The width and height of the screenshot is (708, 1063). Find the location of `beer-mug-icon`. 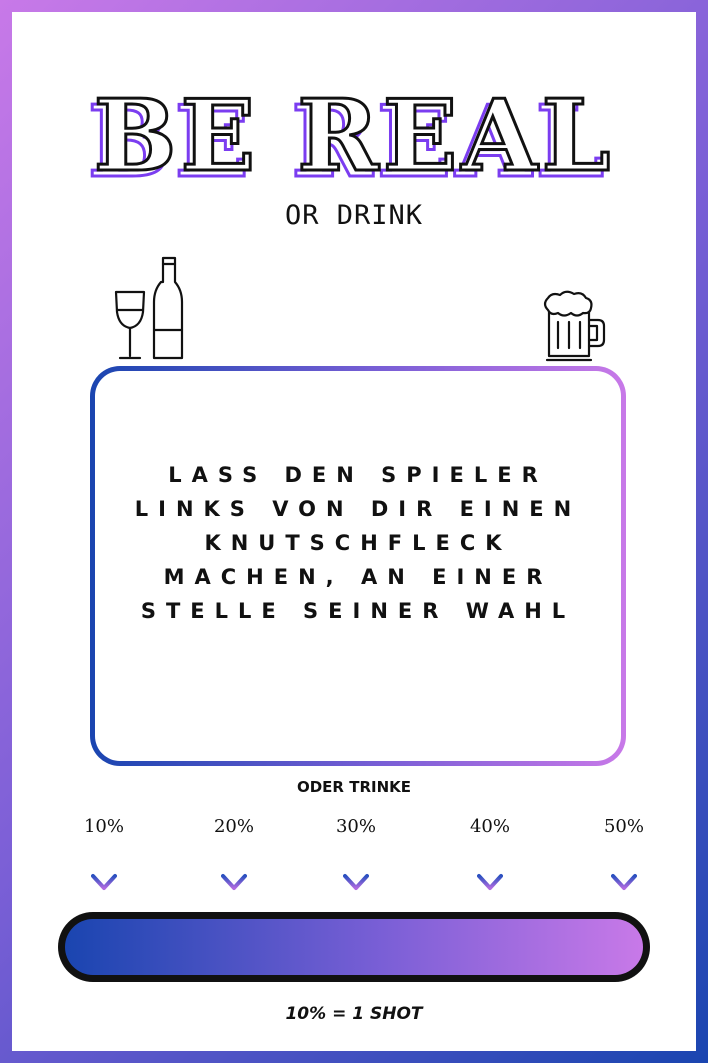

beer-mug-icon is located at coordinates (574, 326).